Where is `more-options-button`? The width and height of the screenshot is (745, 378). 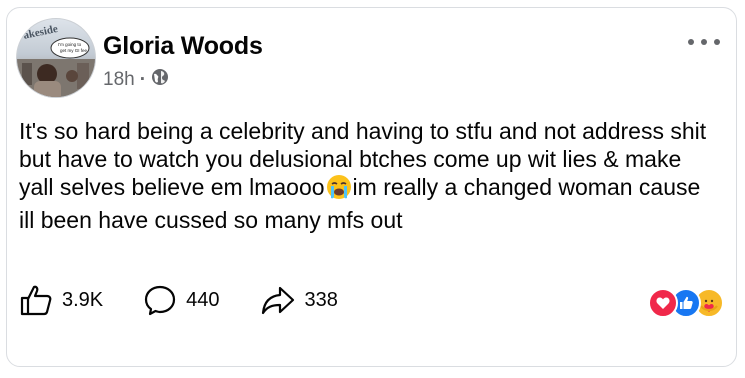
more-options-button is located at coordinates (704, 42).